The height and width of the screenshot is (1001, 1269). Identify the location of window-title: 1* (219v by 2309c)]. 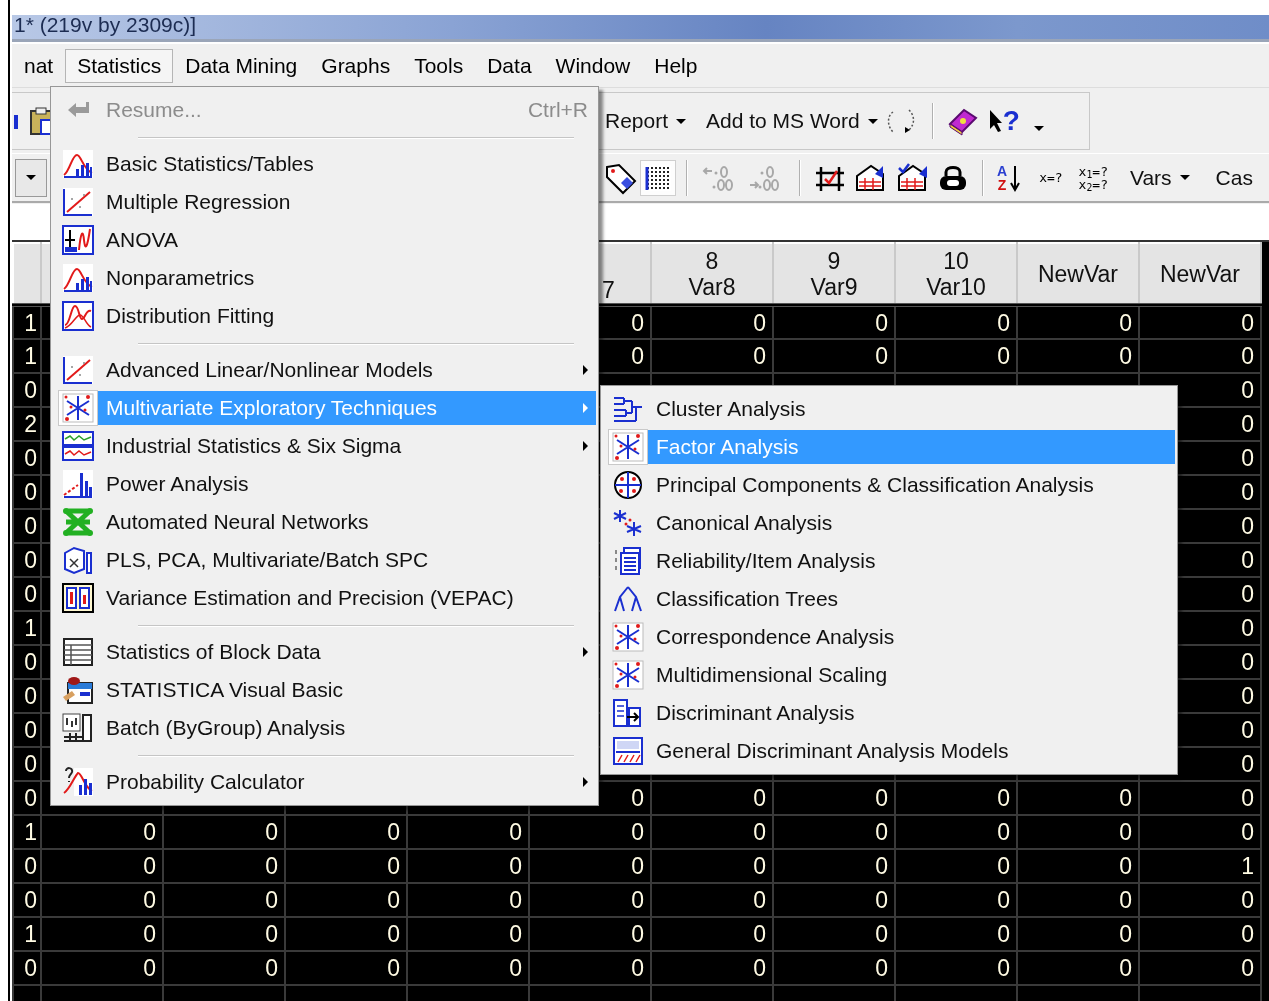
(105, 25).